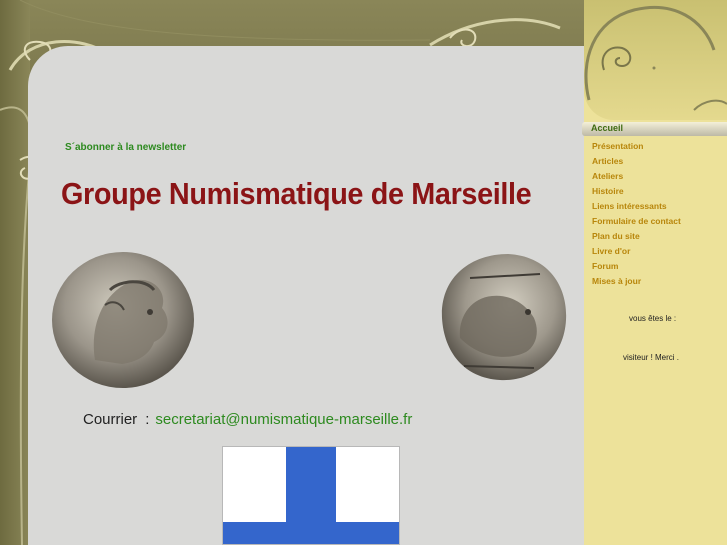 The height and width of the screenshot is (545, 727). Describe the element at coordinates (654, 129) in the screenshot. I see `nav-item-accueil: Accueil` at that location.